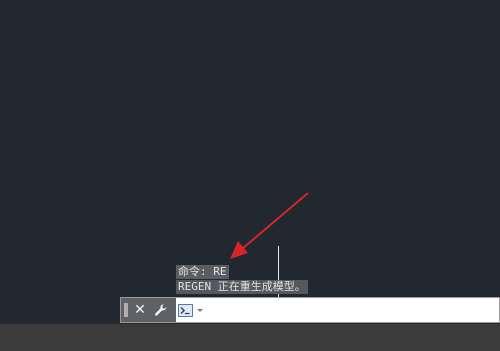  What do you see at coordinates (161, 310) in the screenshot?
I see `wrench-icon` at bounding box center [161, 310].